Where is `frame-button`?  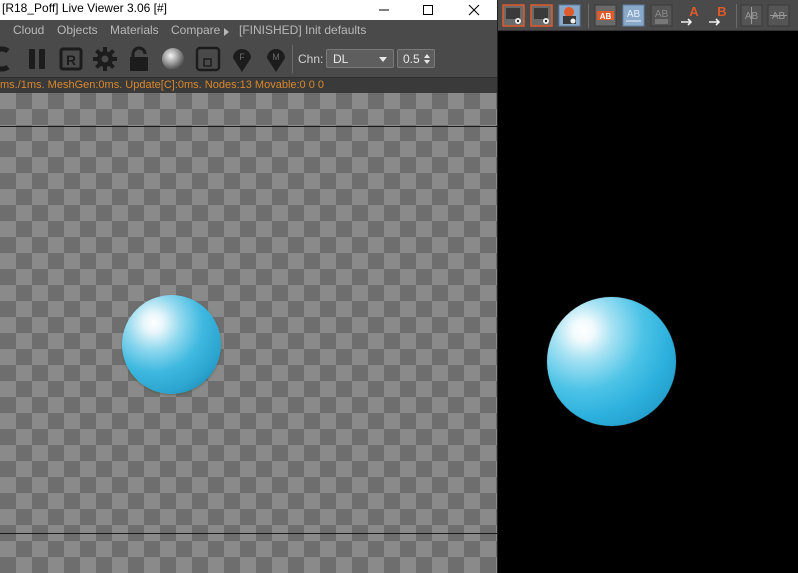 frame-button is located at coordinates (208, 59).